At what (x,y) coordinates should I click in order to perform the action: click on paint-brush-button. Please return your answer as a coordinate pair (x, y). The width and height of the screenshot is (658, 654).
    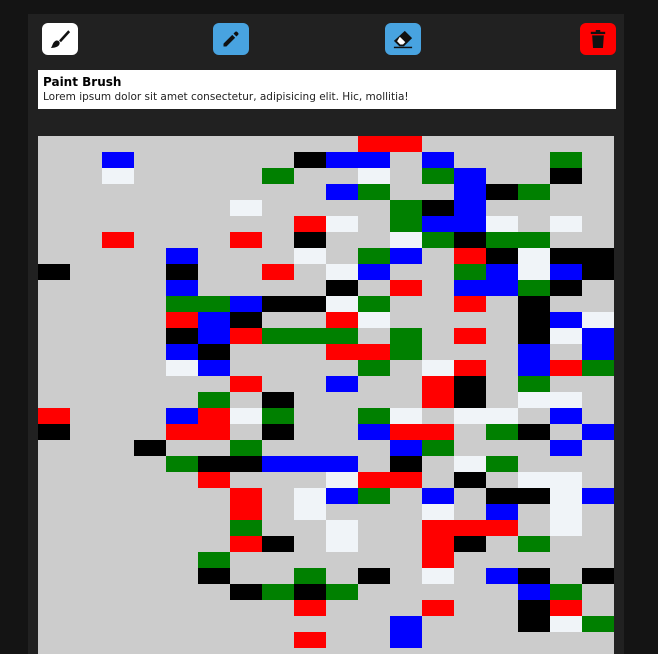
    Looking at the image, I should click on (60, 39).